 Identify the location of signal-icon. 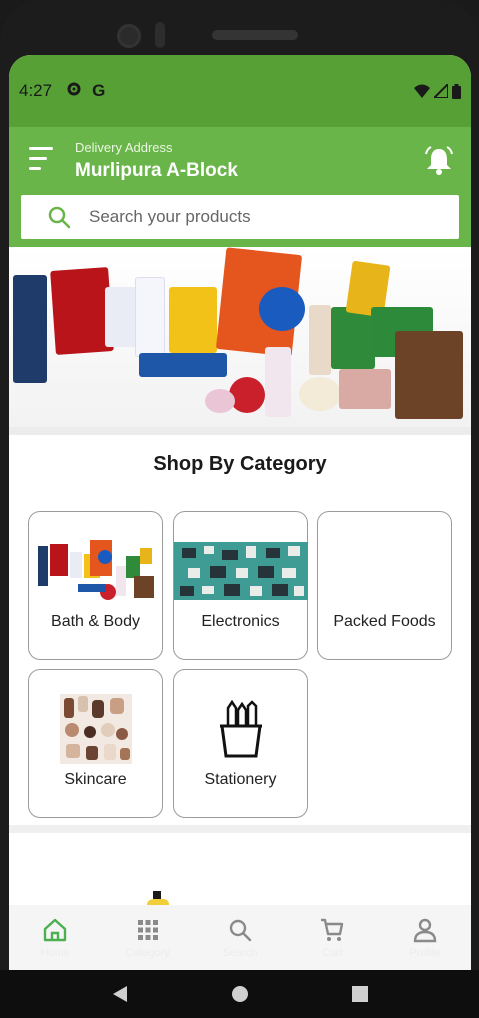
(441, 91).